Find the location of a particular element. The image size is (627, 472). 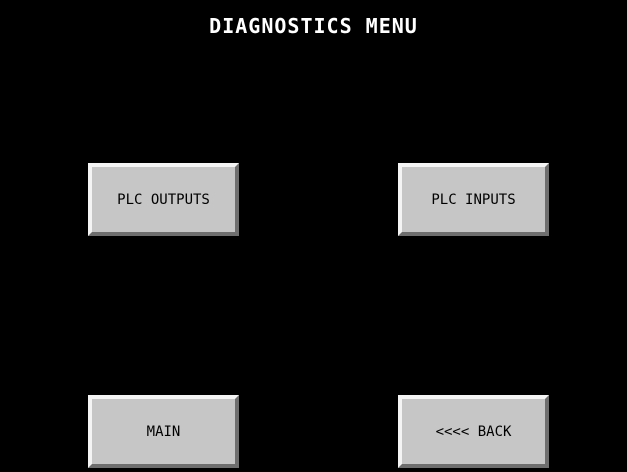

plc-inputs-button-label: PLC INPUTS is located at coordinates (473, 199).